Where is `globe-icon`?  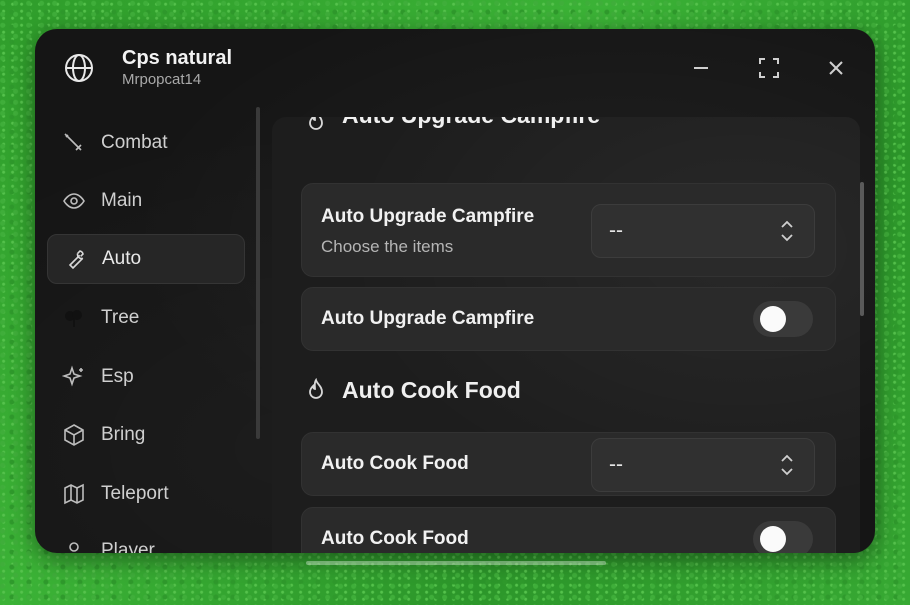 globe-icon is located at coordinates (79, 68).